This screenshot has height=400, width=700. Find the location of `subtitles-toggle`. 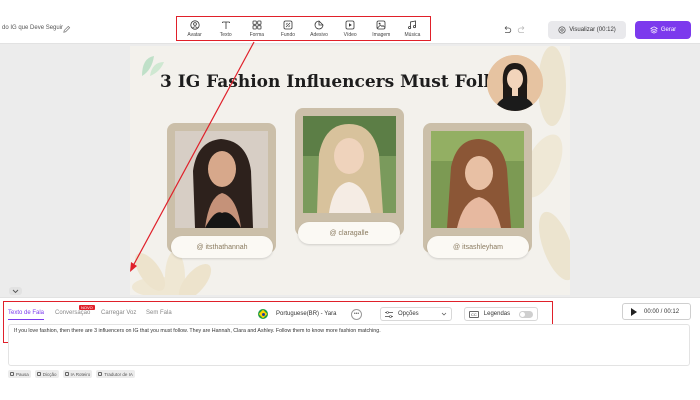

subtitles-toggle is located at coordinates (526, 314).